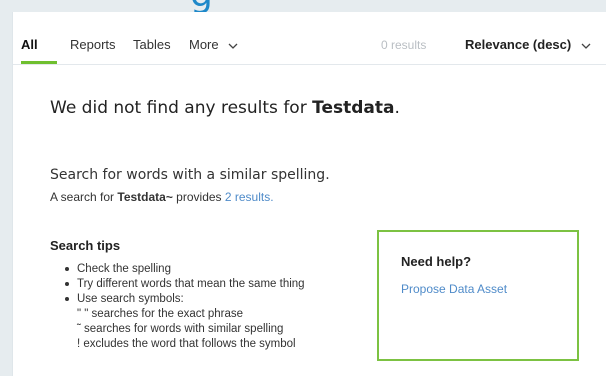  Describe the element at coordinates (84, 197) in the screenshot. I see `suggestion-prefix: A search for` at that location.